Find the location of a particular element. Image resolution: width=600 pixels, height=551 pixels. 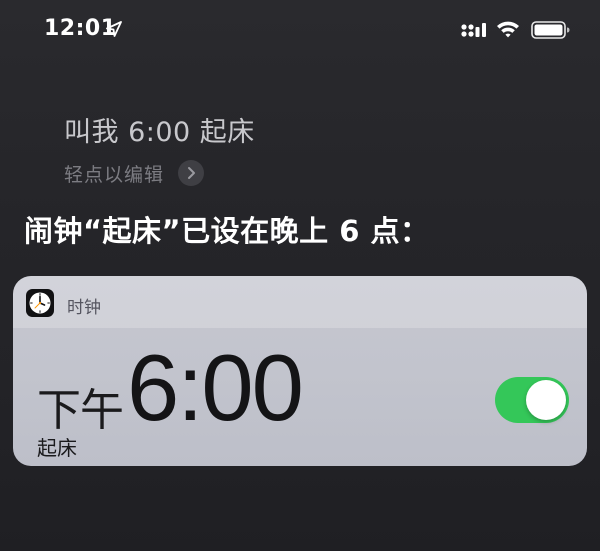

tap-to-edit-label: 轻点以编辑 is located at coordinates (114, 174).